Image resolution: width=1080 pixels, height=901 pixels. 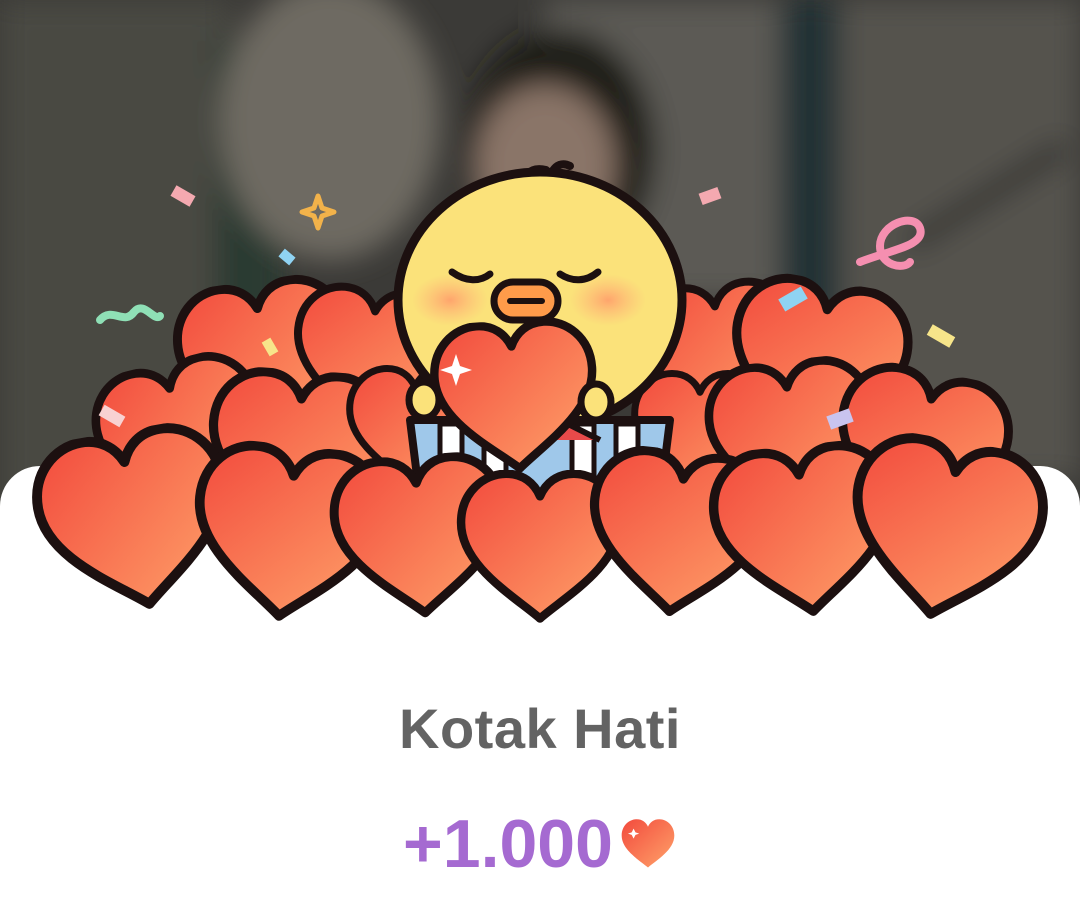 What do you see at coordinates (540, 728) in the screenshot?
I see `reward-title: Kotak Hati` at bounding box center [540, 728].